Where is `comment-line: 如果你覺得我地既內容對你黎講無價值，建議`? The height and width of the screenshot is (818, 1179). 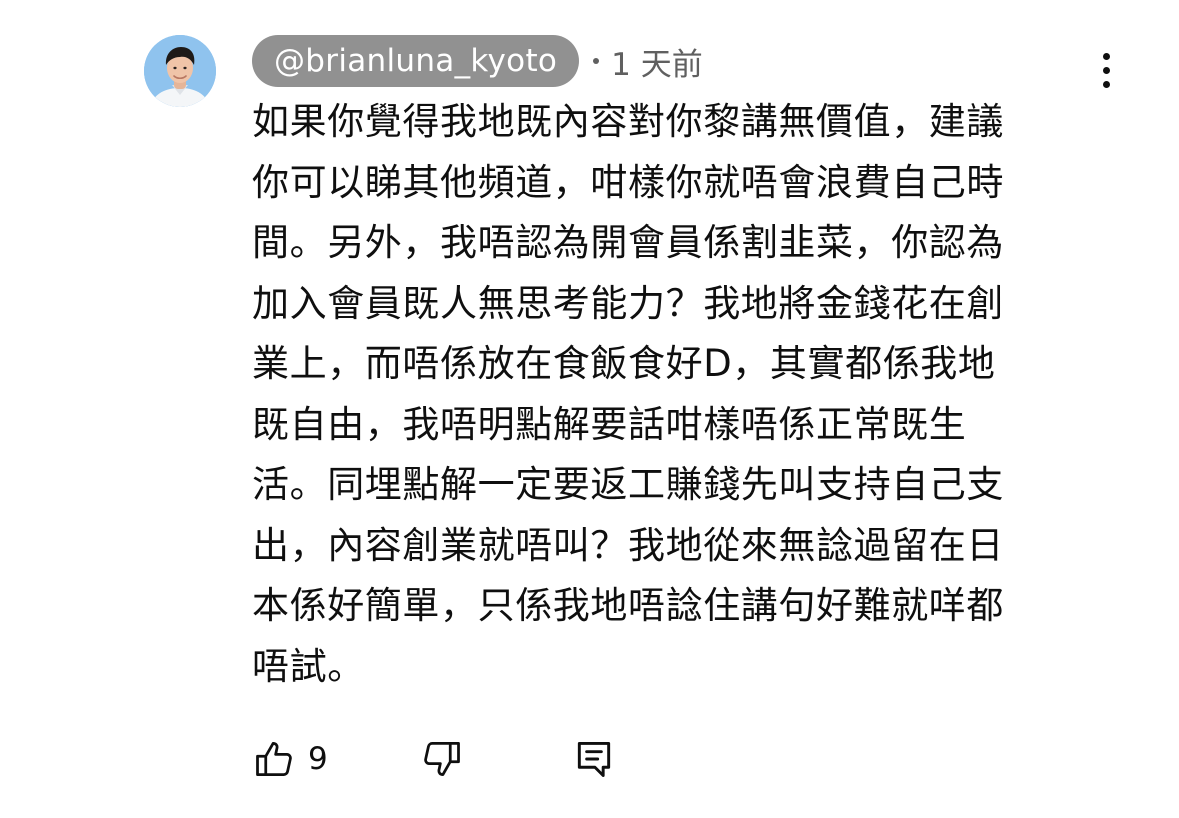
comment-line: 如果你覺得我地既內容對你黎講無價值，建議 is located at coordinates (628, 121).